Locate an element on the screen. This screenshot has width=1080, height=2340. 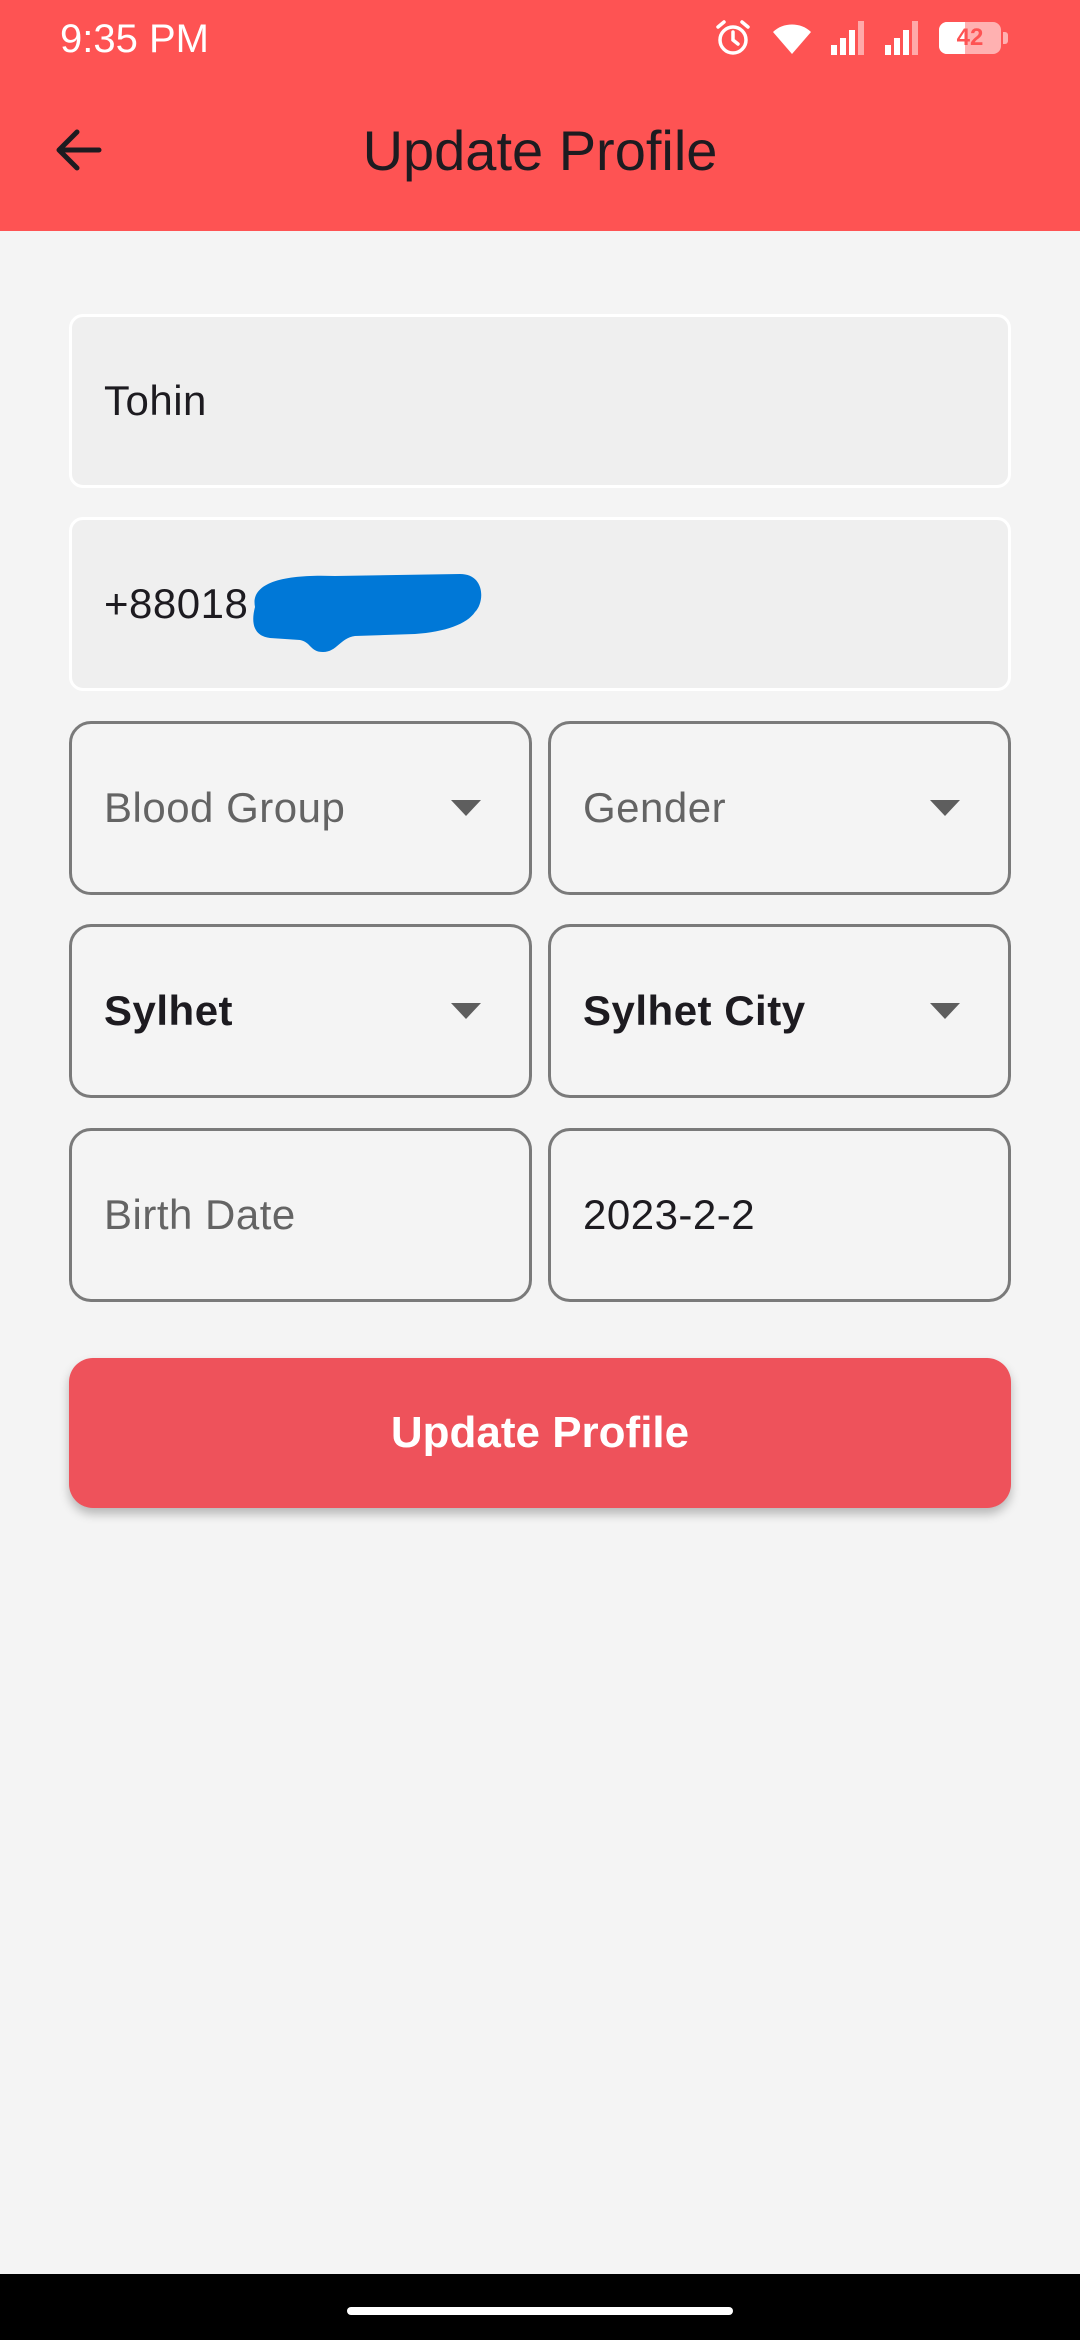
blood-group-placeholder: Blood Group is located at coordinates (225, 807).